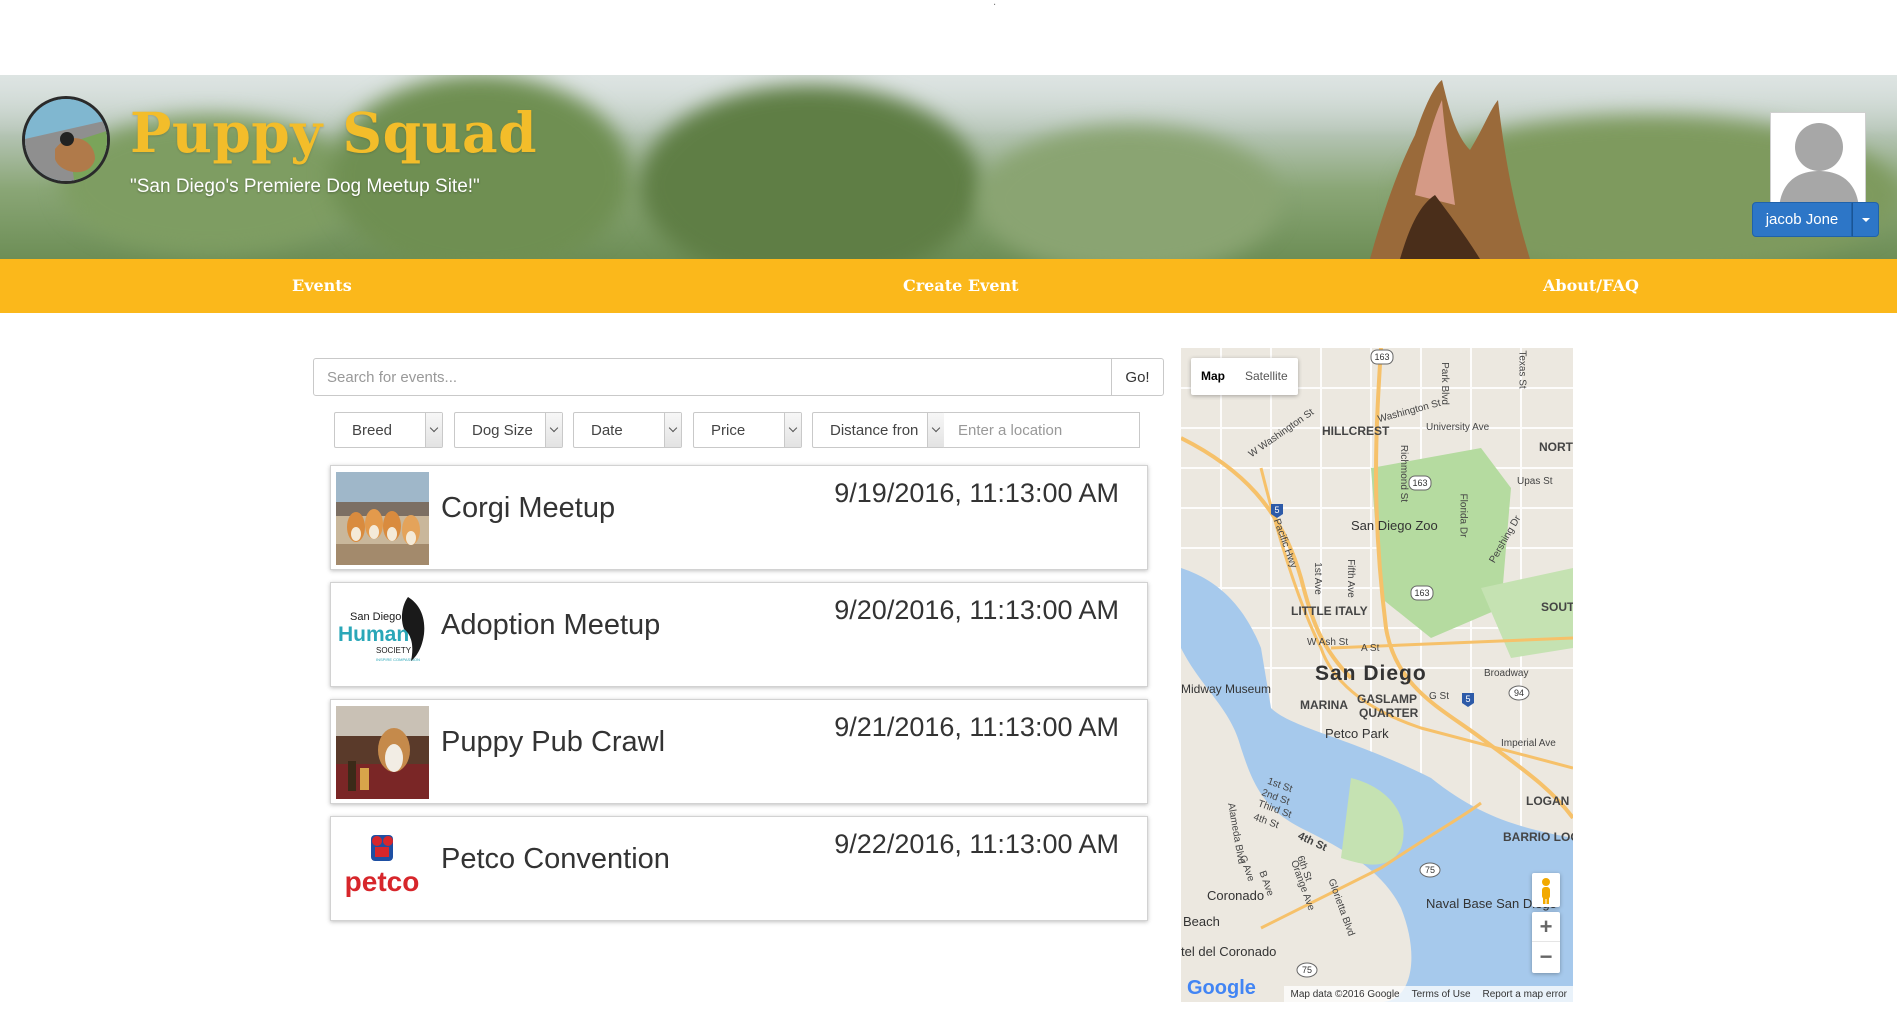 This screenshot has width=1897, height=1019. What do you see at coordinates (728, 430) in the screenshot?
I see `price-filter-label: Price` at bounding box center [728, 430].